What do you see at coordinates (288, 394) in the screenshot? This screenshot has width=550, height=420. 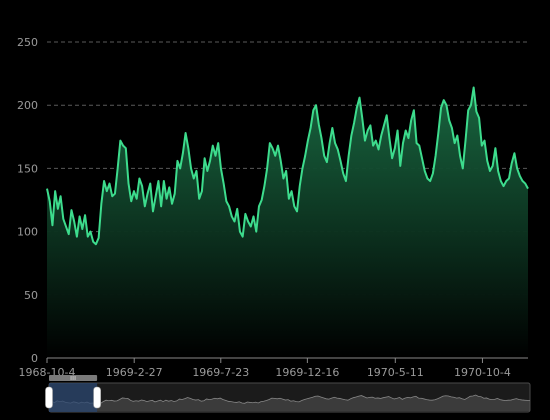 I see `data-zoom-slider` at bounding box center [288, 394].